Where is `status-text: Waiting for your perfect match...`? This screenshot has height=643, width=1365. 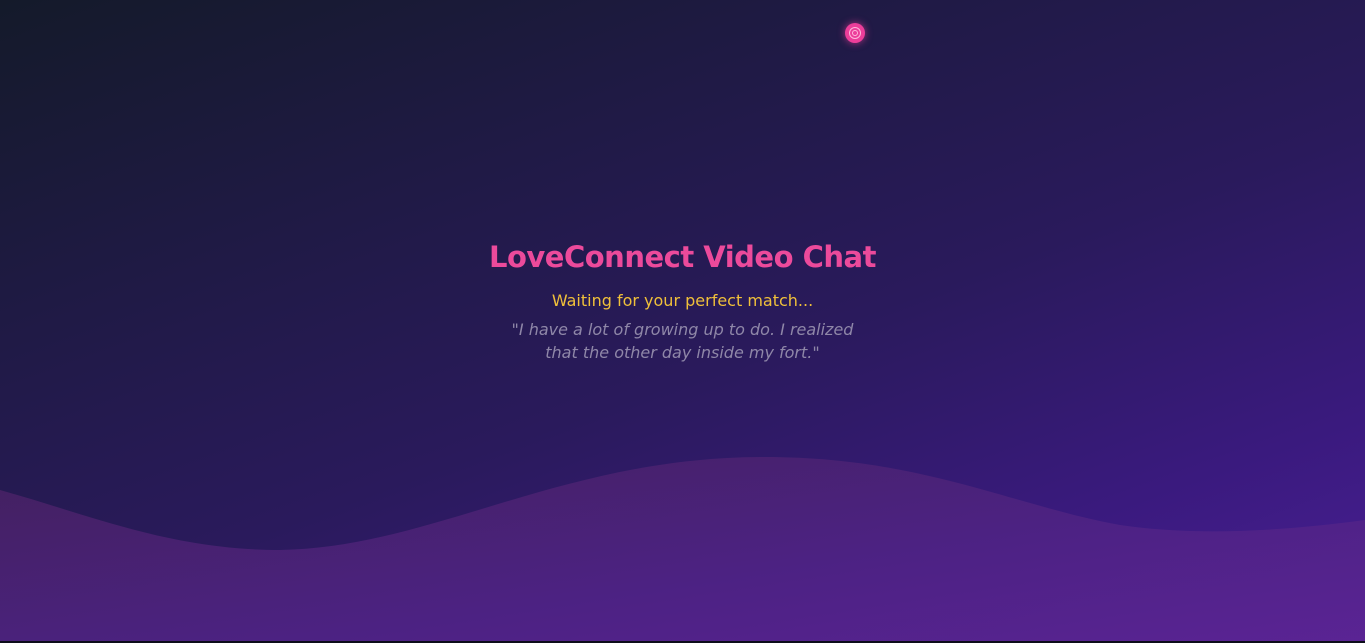 status-text: Waiting for your perfect match... is located at coordinates (682, 300).